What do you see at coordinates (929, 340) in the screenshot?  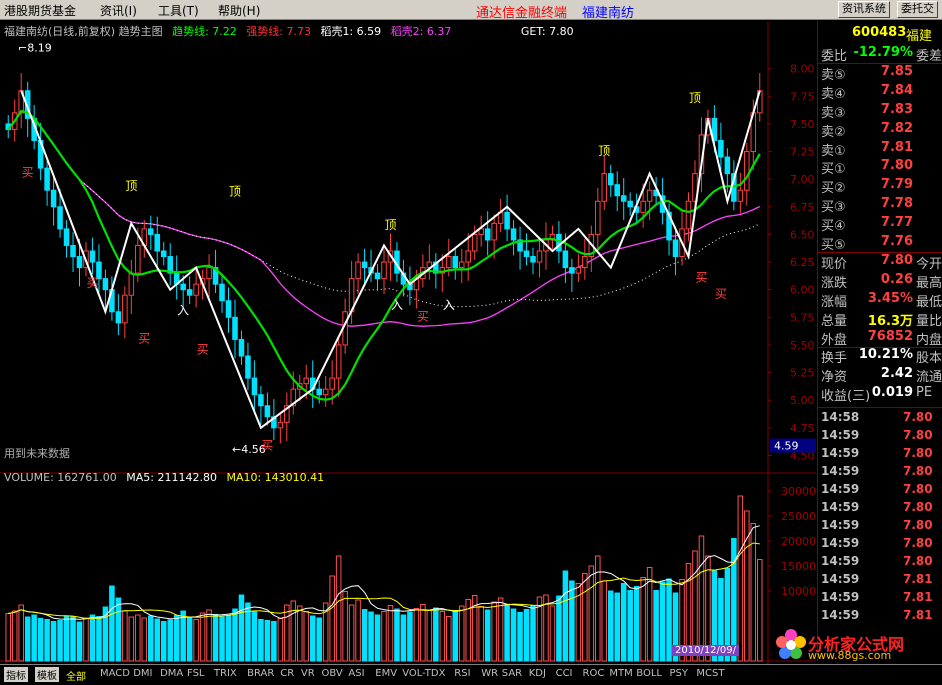 I see `quote-extra-label: 内盘` at bounding box center [929, 340].